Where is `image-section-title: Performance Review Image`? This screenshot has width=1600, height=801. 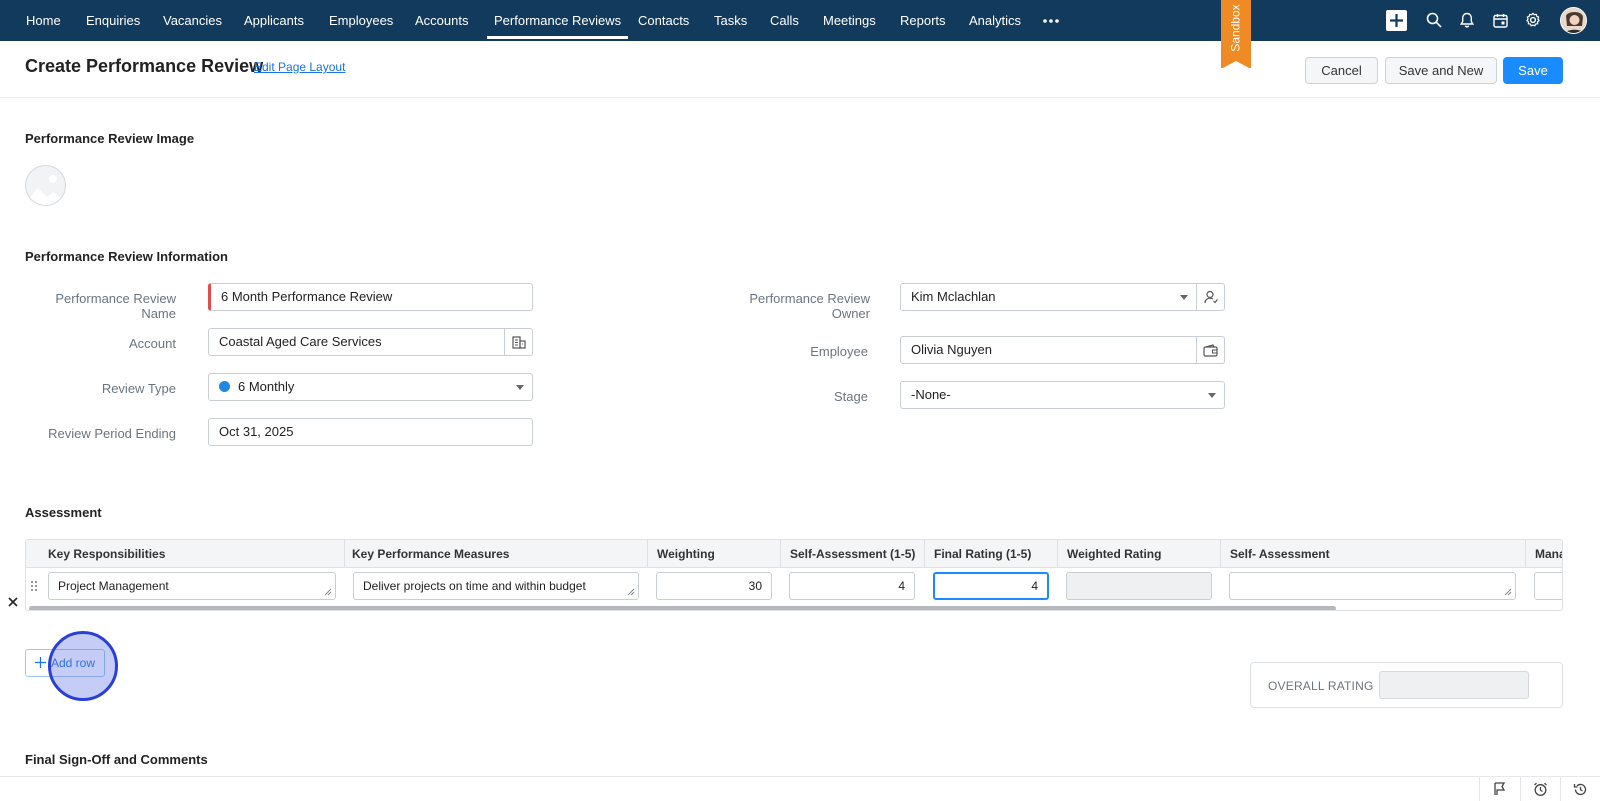
image-section-title: Performance Review Image is located at coordinates (110, 138).